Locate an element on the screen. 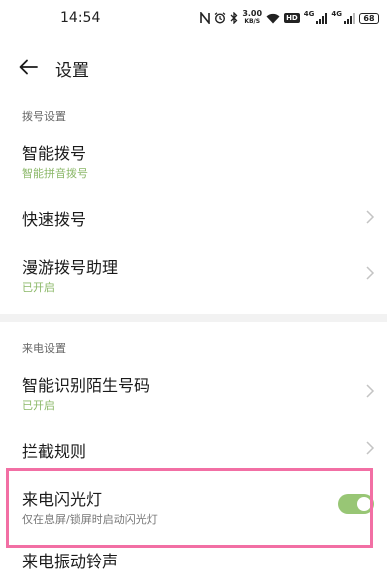 The width and height of the screenshot is (387, 576). battery-level: 68 is located at coordinates (369, 18).